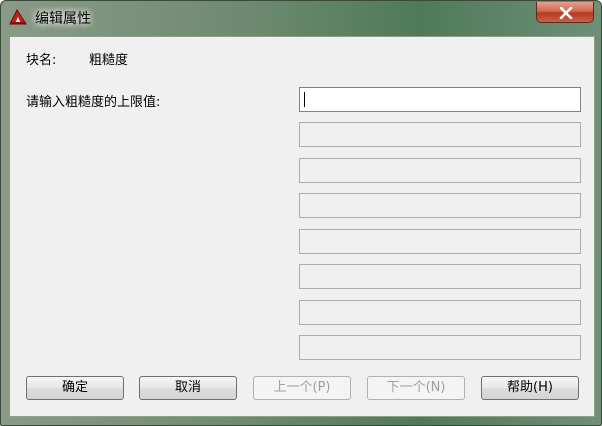 This screenshot has width=602, height=426. Describe the element at coordinates (301, 18) in the screenshot. I see `title-bar: 编辑属性` at that location.